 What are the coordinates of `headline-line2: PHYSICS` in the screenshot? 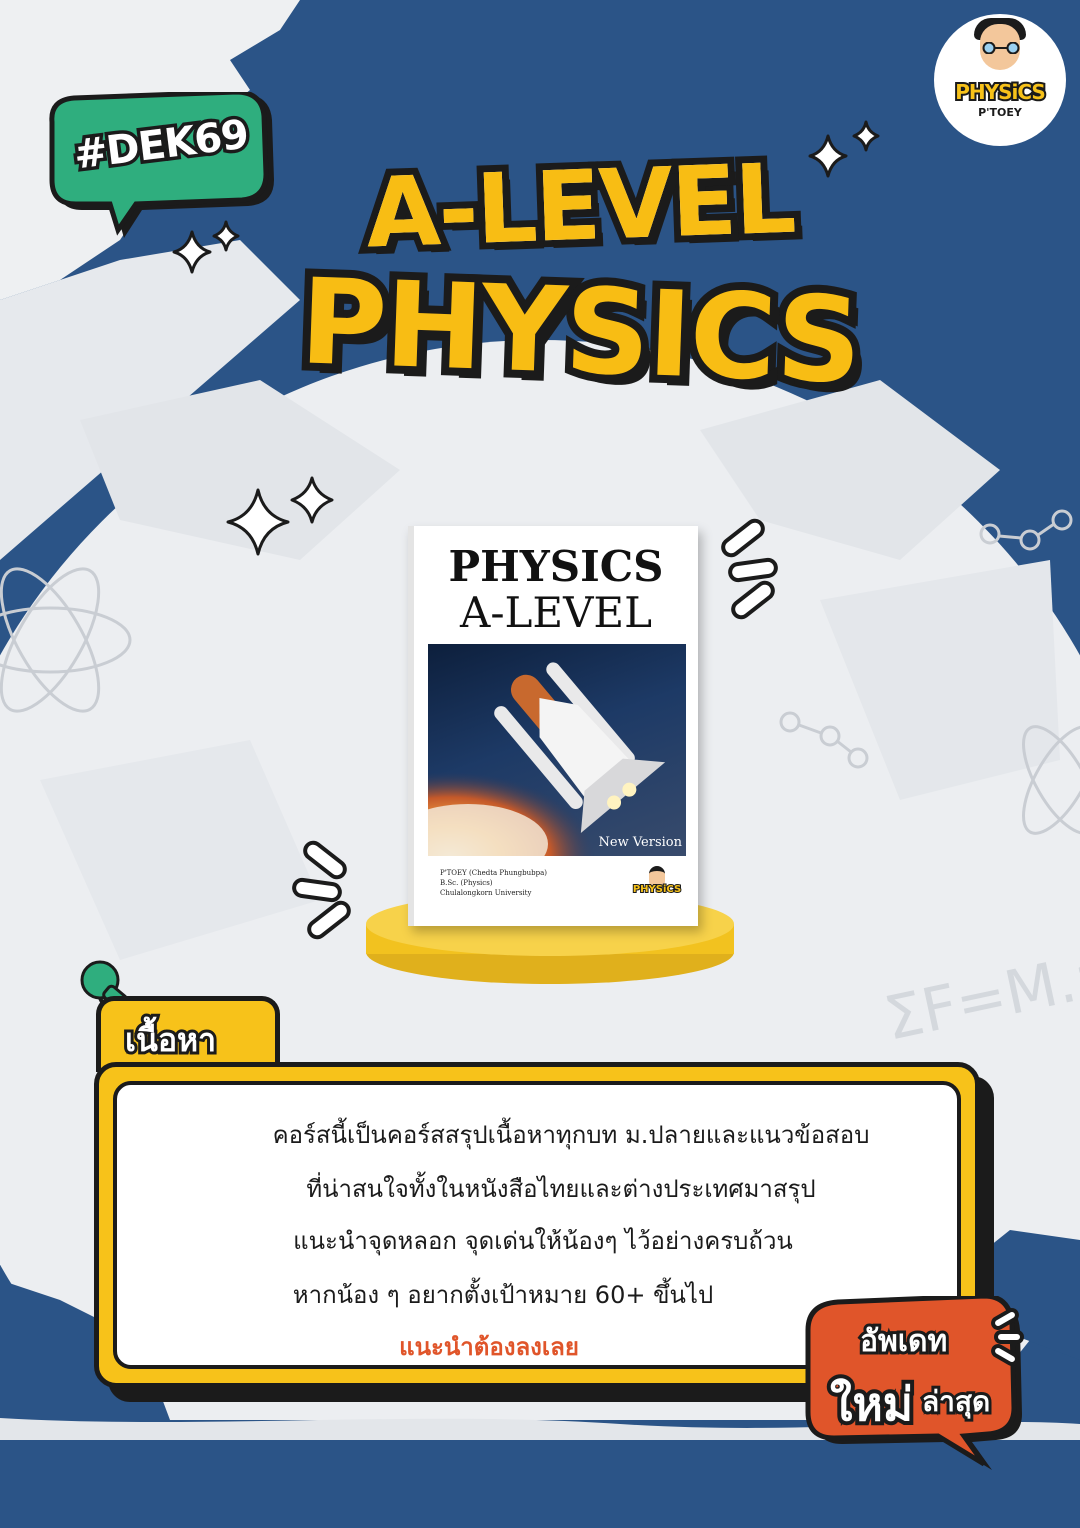 It's located at (580, 330).